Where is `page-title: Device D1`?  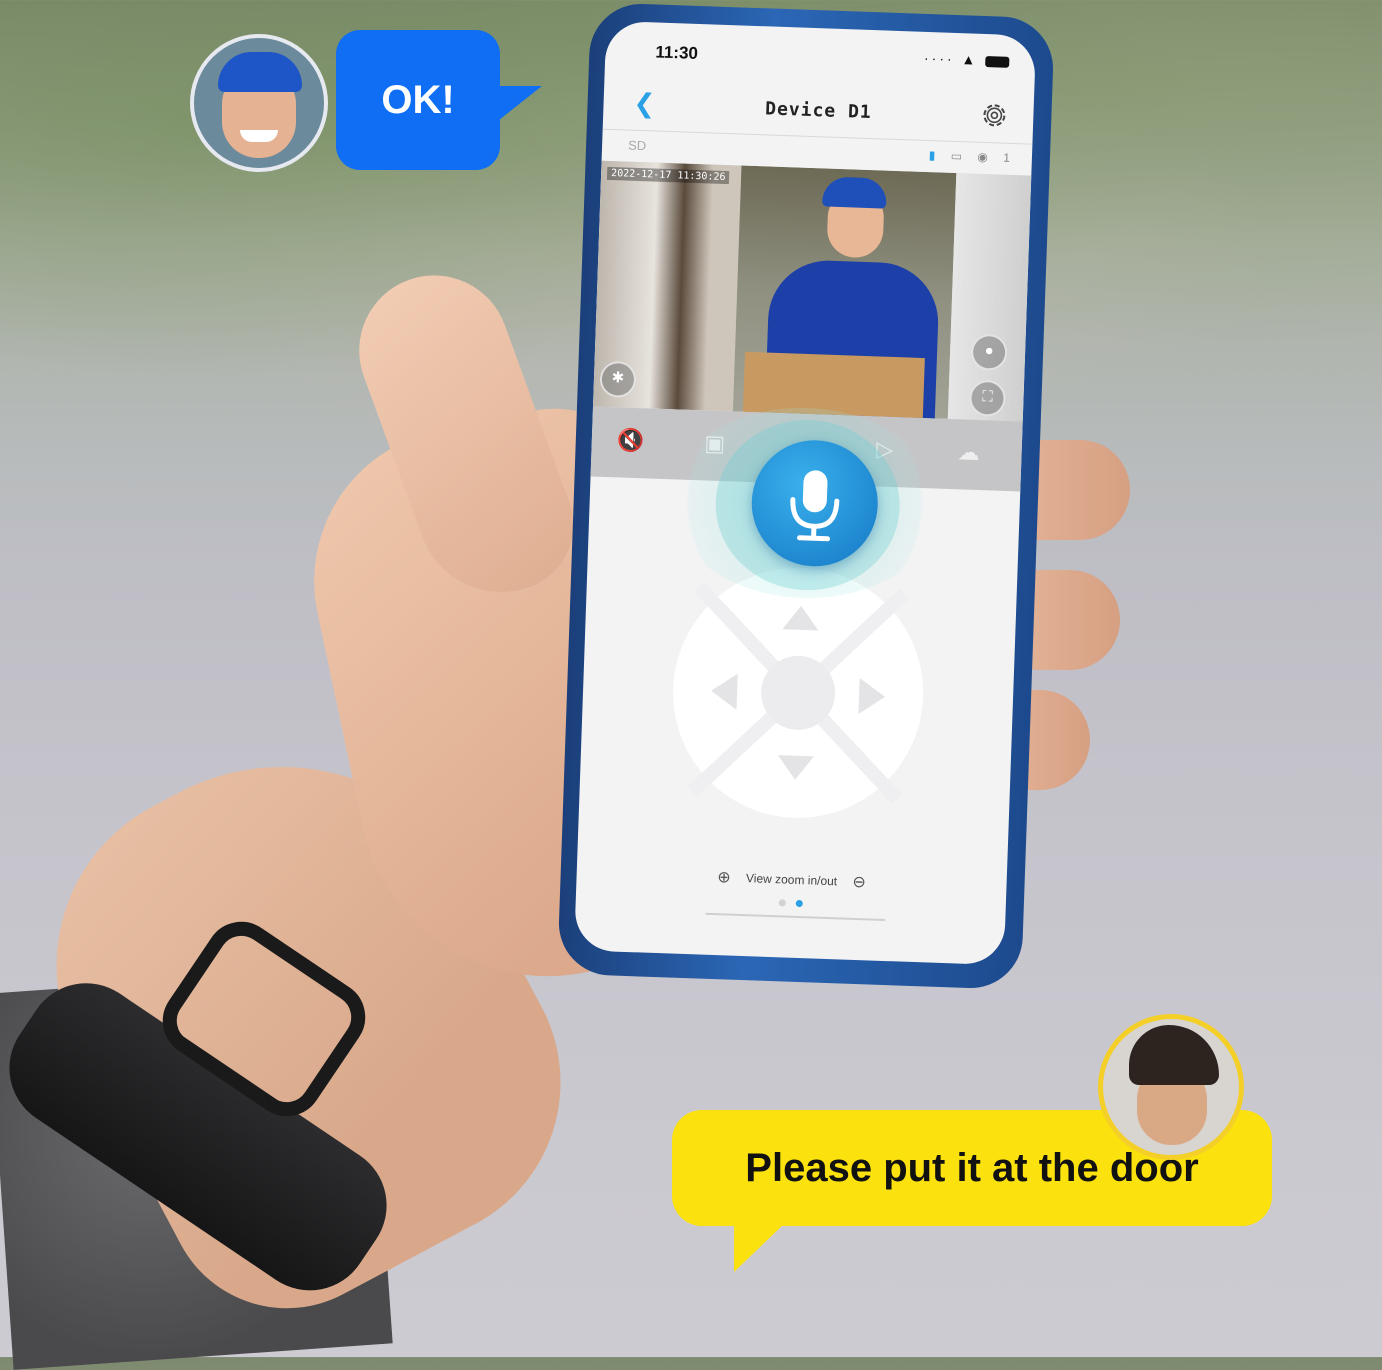 page-title: Device D1 is located at coordinates (818, 111).